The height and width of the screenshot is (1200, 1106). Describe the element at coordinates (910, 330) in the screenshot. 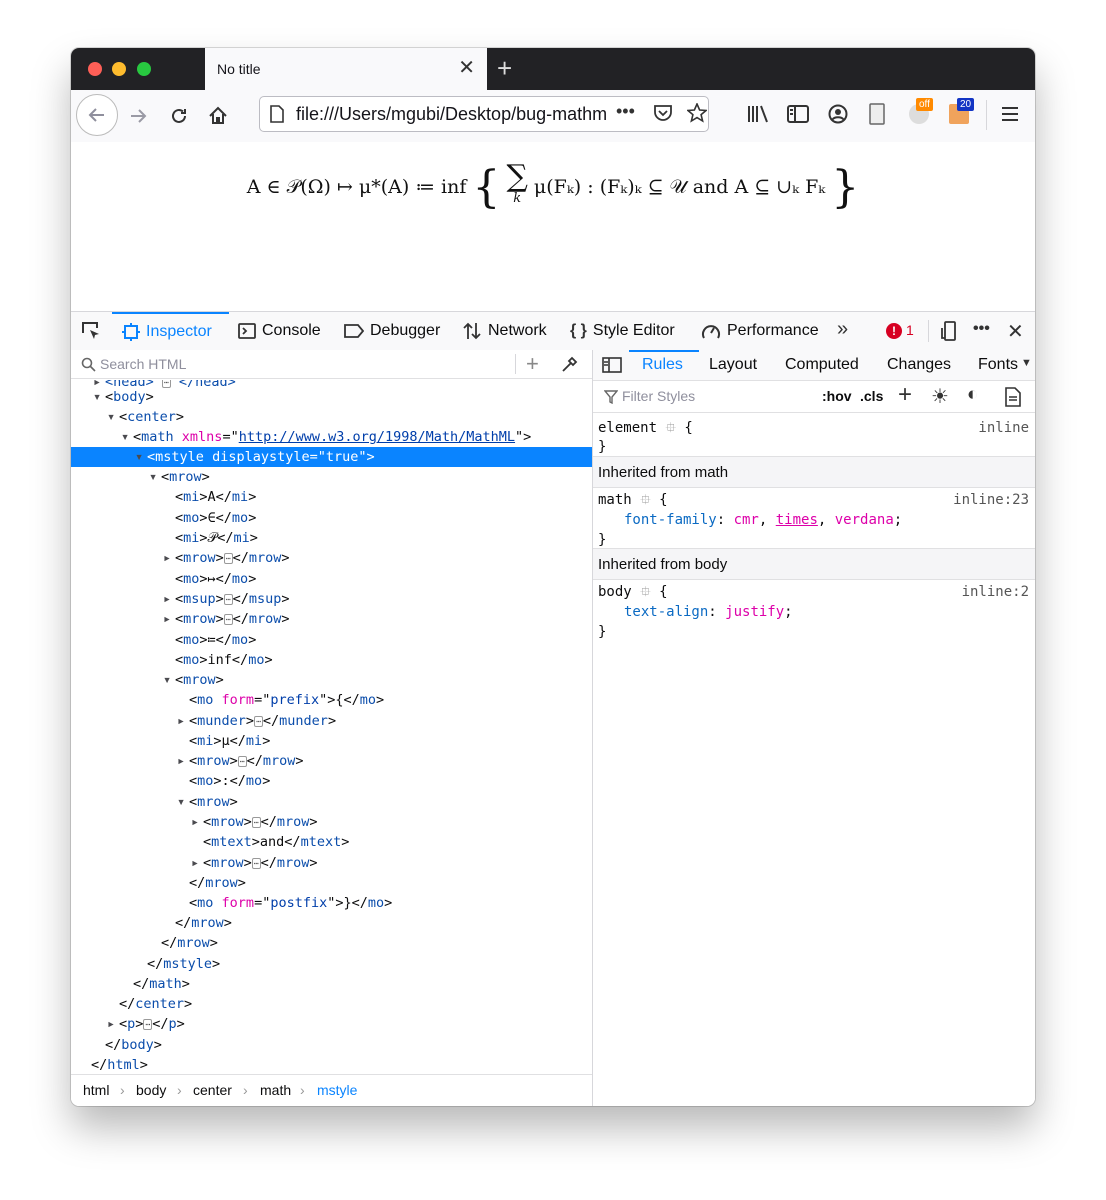

I see `error-count: 1` at that location.